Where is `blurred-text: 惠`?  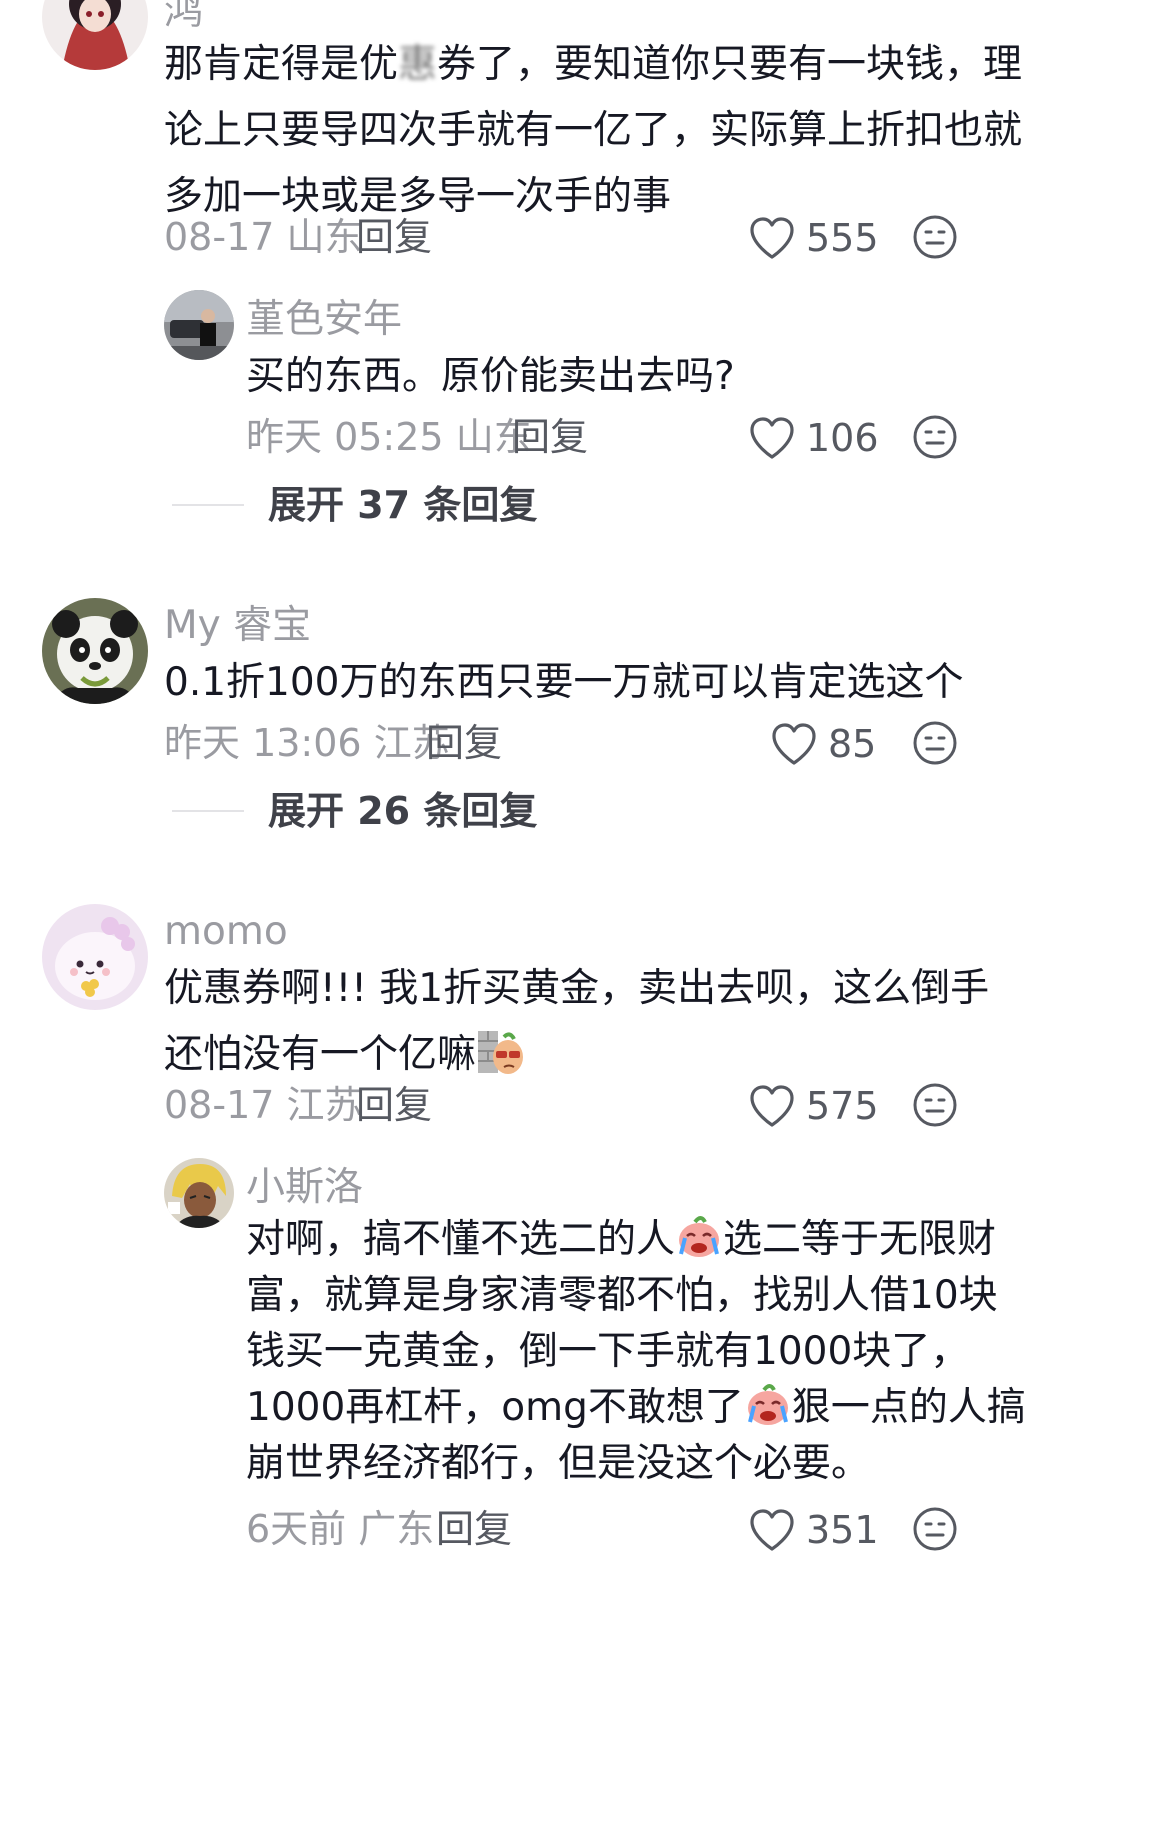 blurred-text: 惠 is located at coordinates (418, 64).